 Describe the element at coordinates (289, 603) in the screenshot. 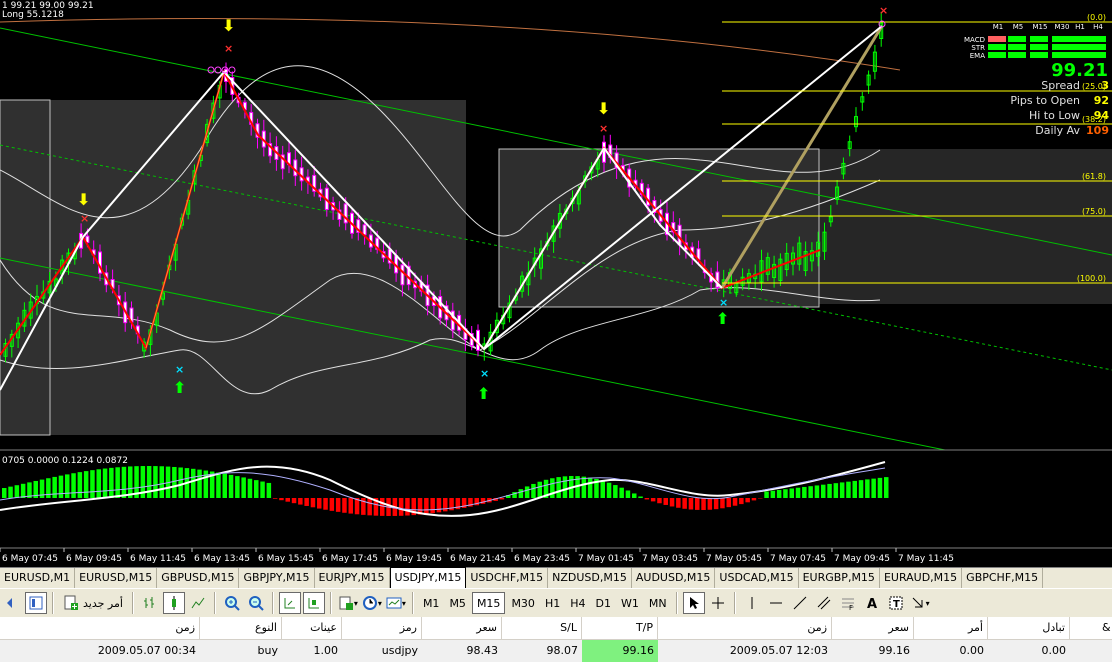

I see `auto-scroll-icon` at that location.